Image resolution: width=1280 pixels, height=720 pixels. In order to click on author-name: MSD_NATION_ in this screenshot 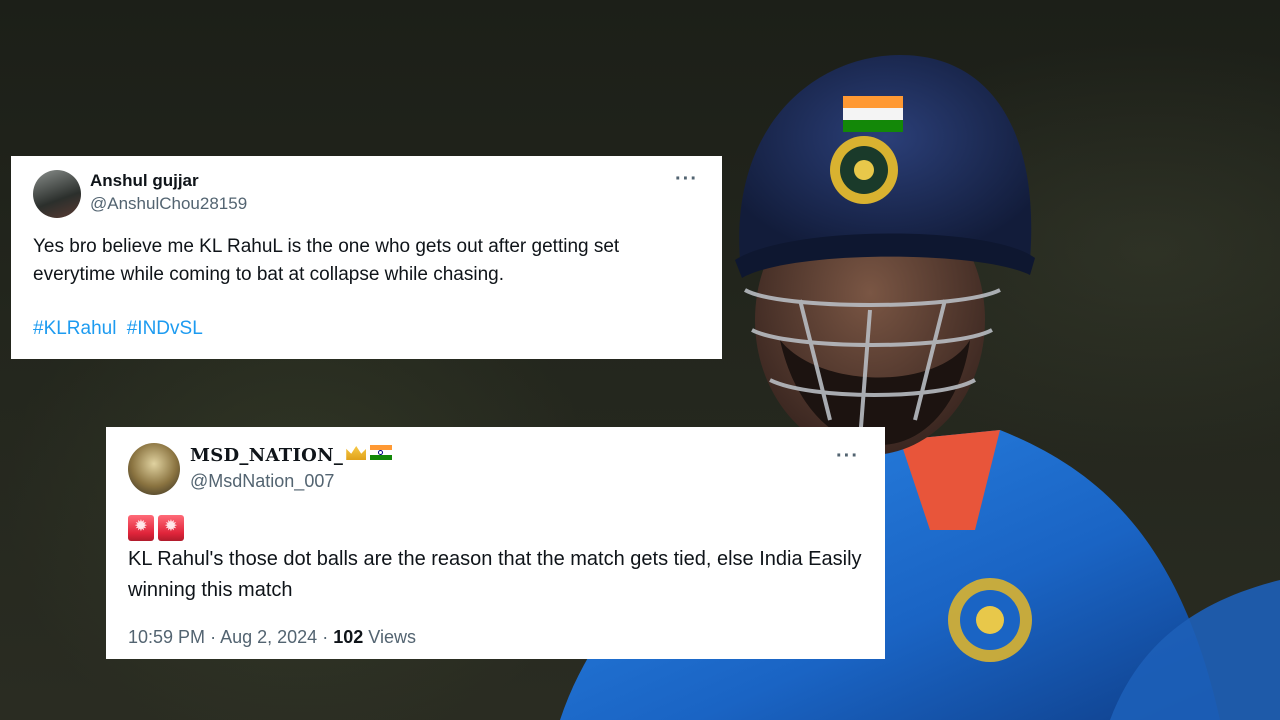, I will do `click(266, 455)`.